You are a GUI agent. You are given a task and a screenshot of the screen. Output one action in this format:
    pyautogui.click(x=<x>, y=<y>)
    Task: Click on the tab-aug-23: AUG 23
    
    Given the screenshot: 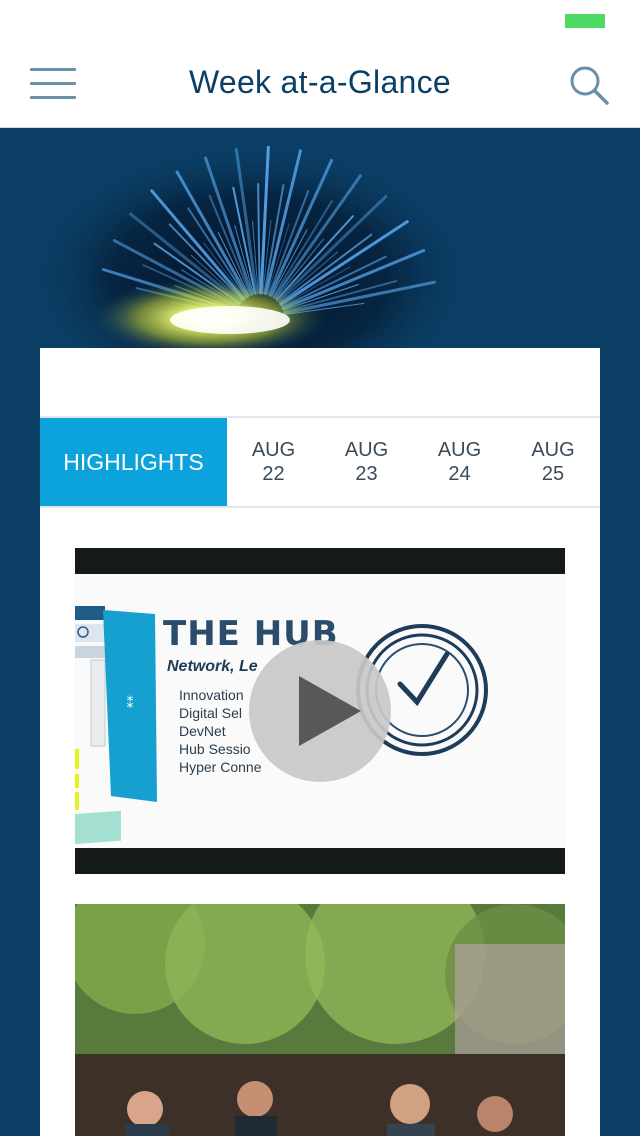 What is the action you would take?
    pyautogui.click(x=366, y=462)
    